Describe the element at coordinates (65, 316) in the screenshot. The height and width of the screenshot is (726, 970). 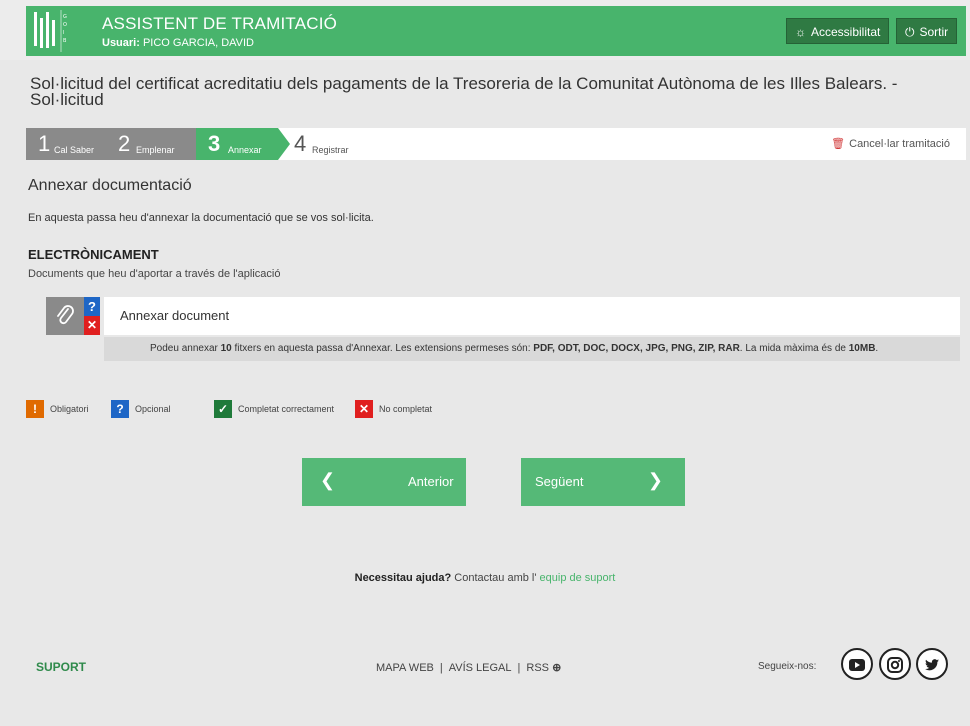
I see `paperclip-icon` at that location.